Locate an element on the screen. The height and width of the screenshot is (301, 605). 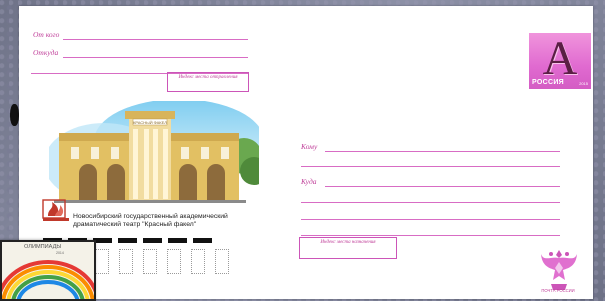
caption-line-2: драматический театр "Красный факел" is located at coordinates (135, 224).